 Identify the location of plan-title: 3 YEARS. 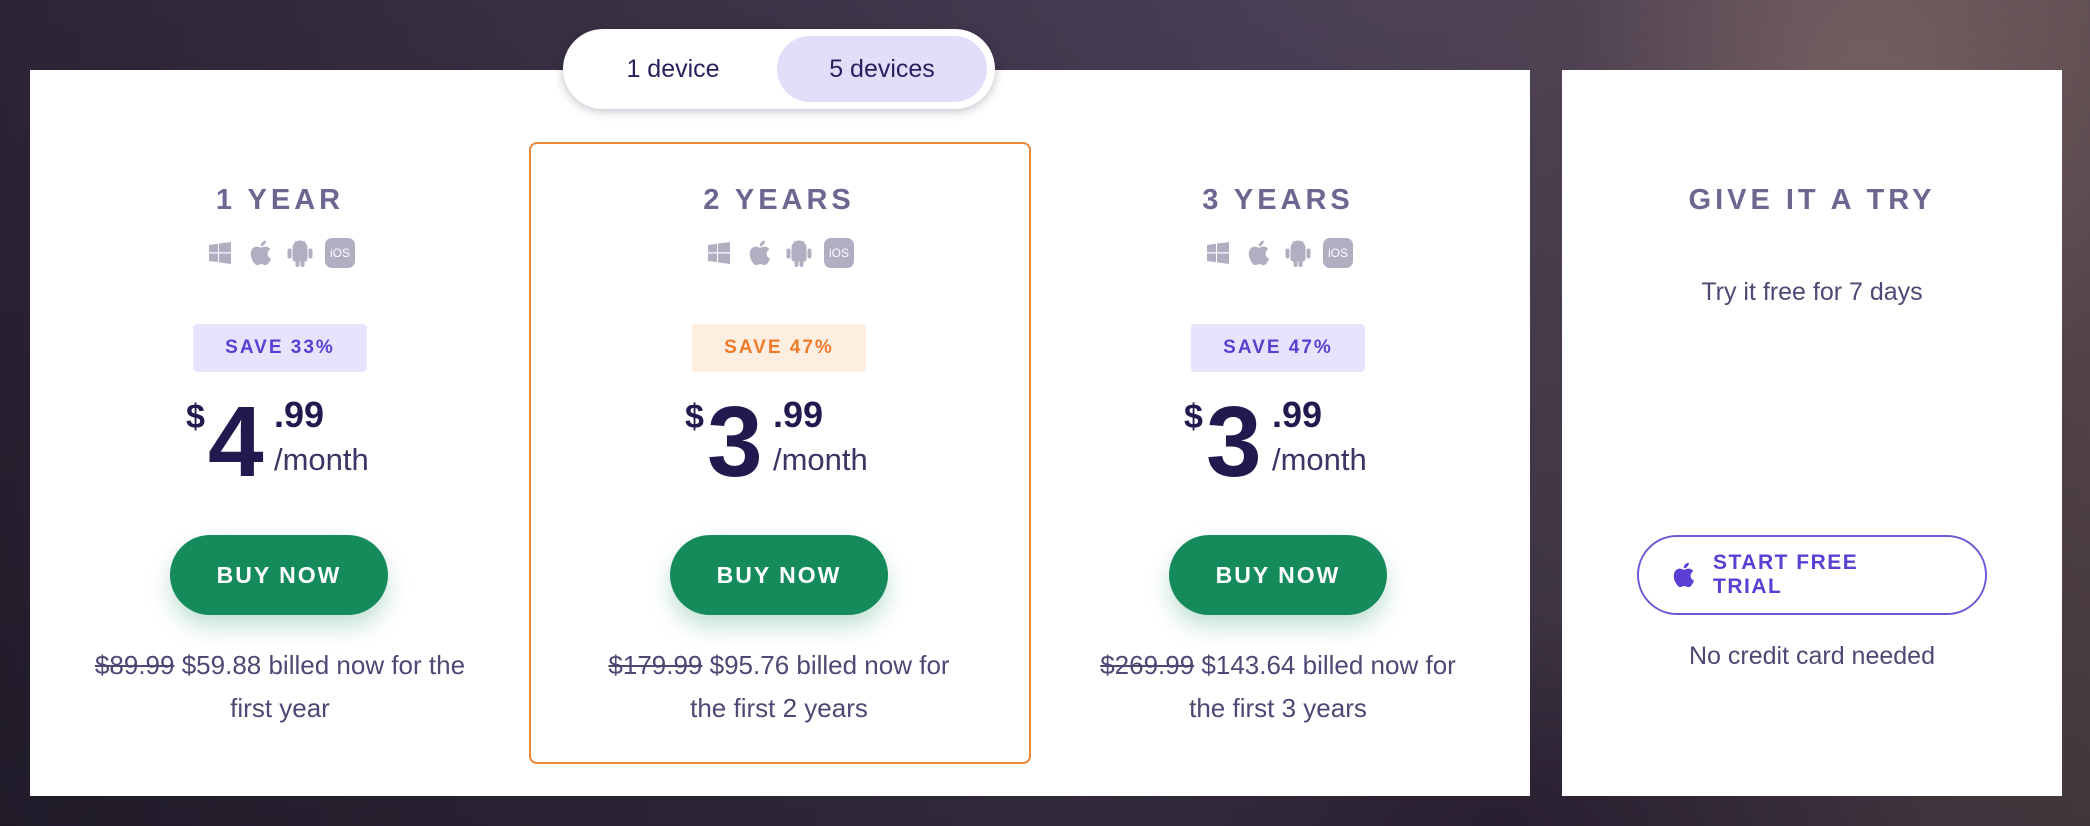
(1278, 200).